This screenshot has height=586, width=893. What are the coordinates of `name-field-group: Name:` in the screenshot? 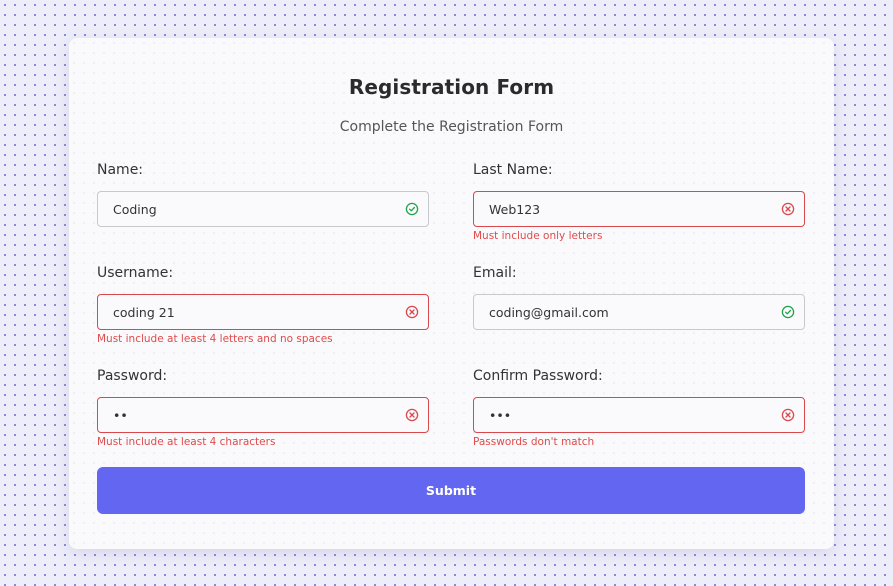 It's located at (263, 194).